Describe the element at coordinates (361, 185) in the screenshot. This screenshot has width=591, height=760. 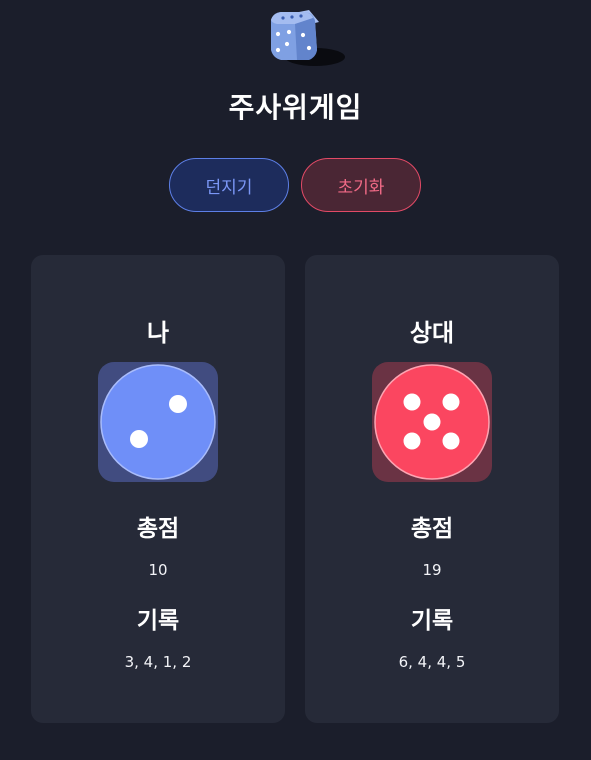
I see `reset-button: 초기화` at that location.